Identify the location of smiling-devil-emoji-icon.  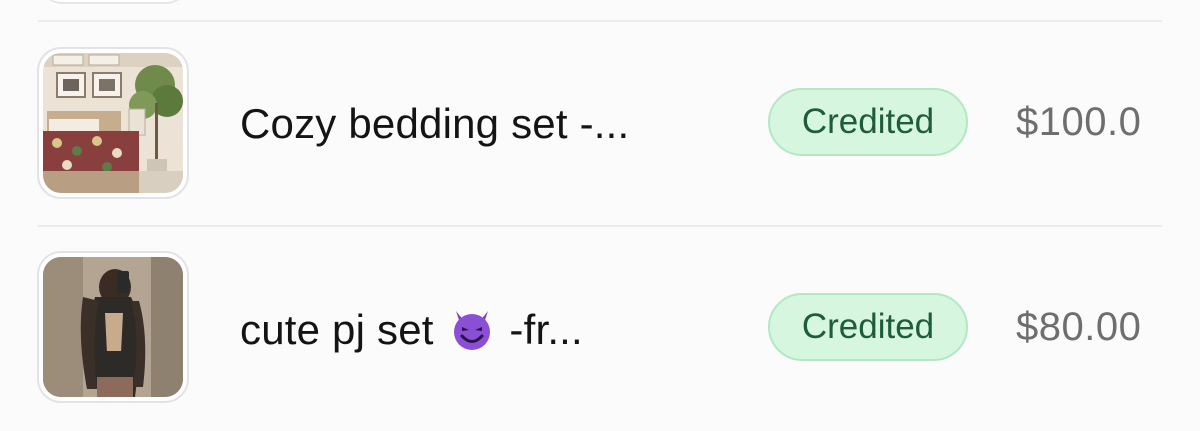
(471, 330).